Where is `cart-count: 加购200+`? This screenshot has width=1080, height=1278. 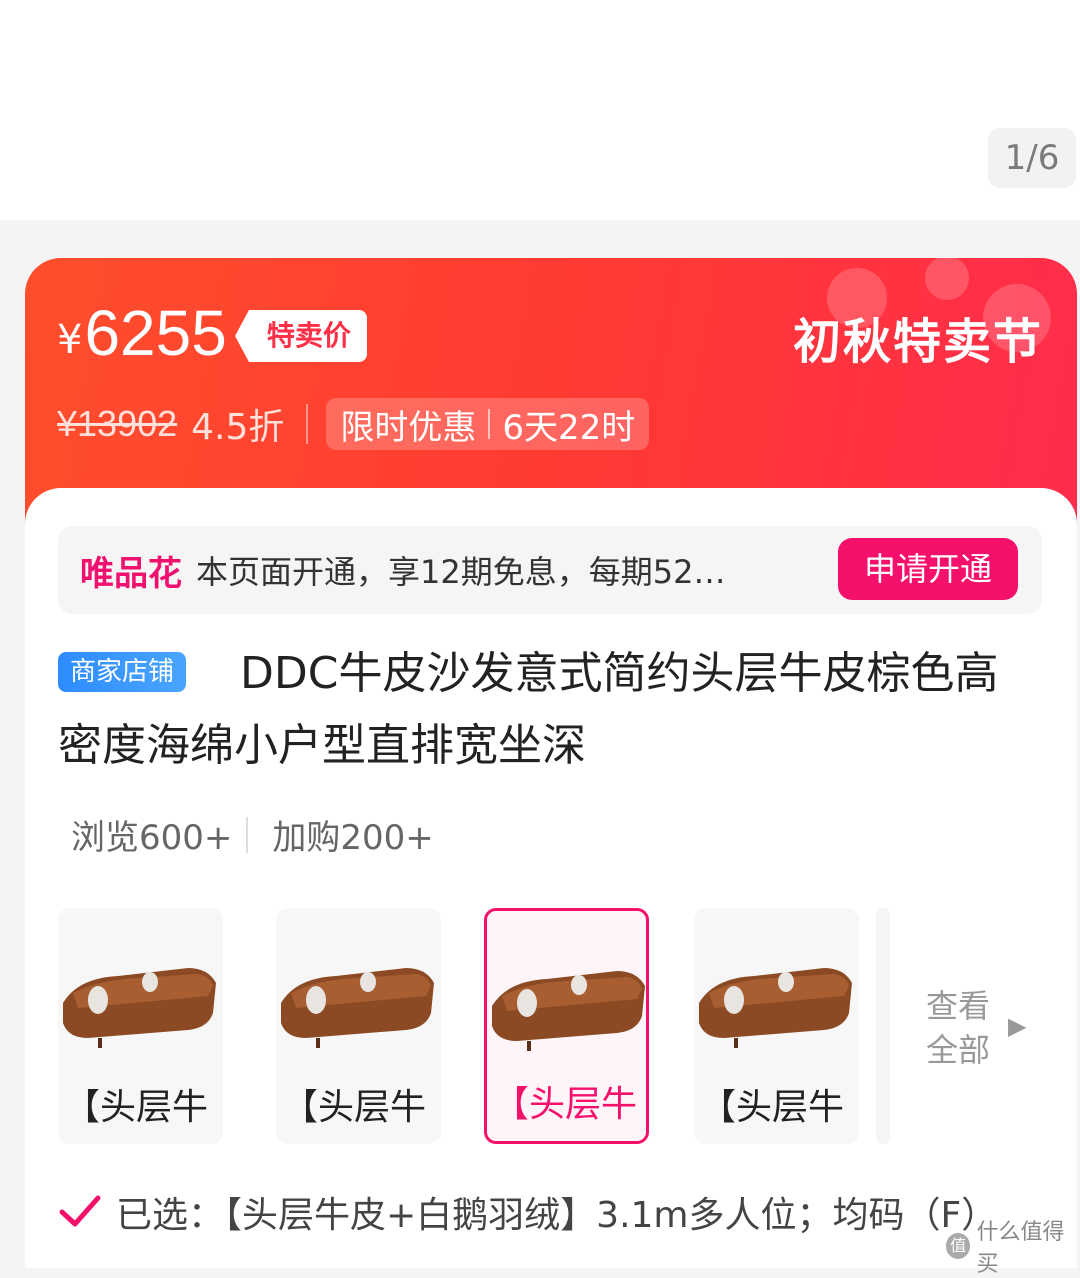 cart-count: 加购200+ is located at coordinates (353, 838).